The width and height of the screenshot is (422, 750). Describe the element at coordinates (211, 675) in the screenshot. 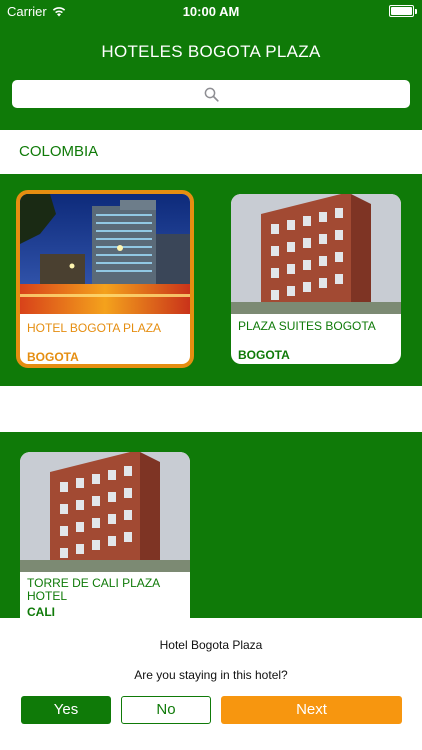

I see `prompt-question: Are you staying in this hotel?` at that location.